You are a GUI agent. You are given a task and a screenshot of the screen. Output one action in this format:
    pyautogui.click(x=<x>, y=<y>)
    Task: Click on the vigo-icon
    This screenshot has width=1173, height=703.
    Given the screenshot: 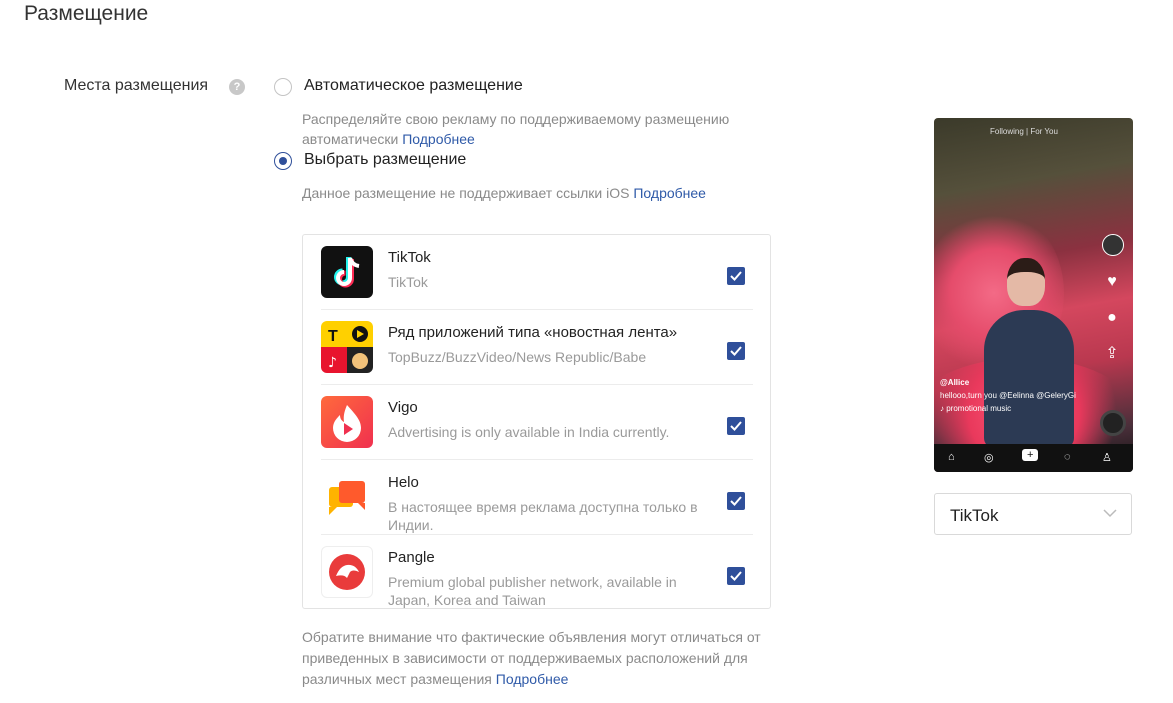 What is the action you would take?
    pyautogui.click(x=347, y=422)
    